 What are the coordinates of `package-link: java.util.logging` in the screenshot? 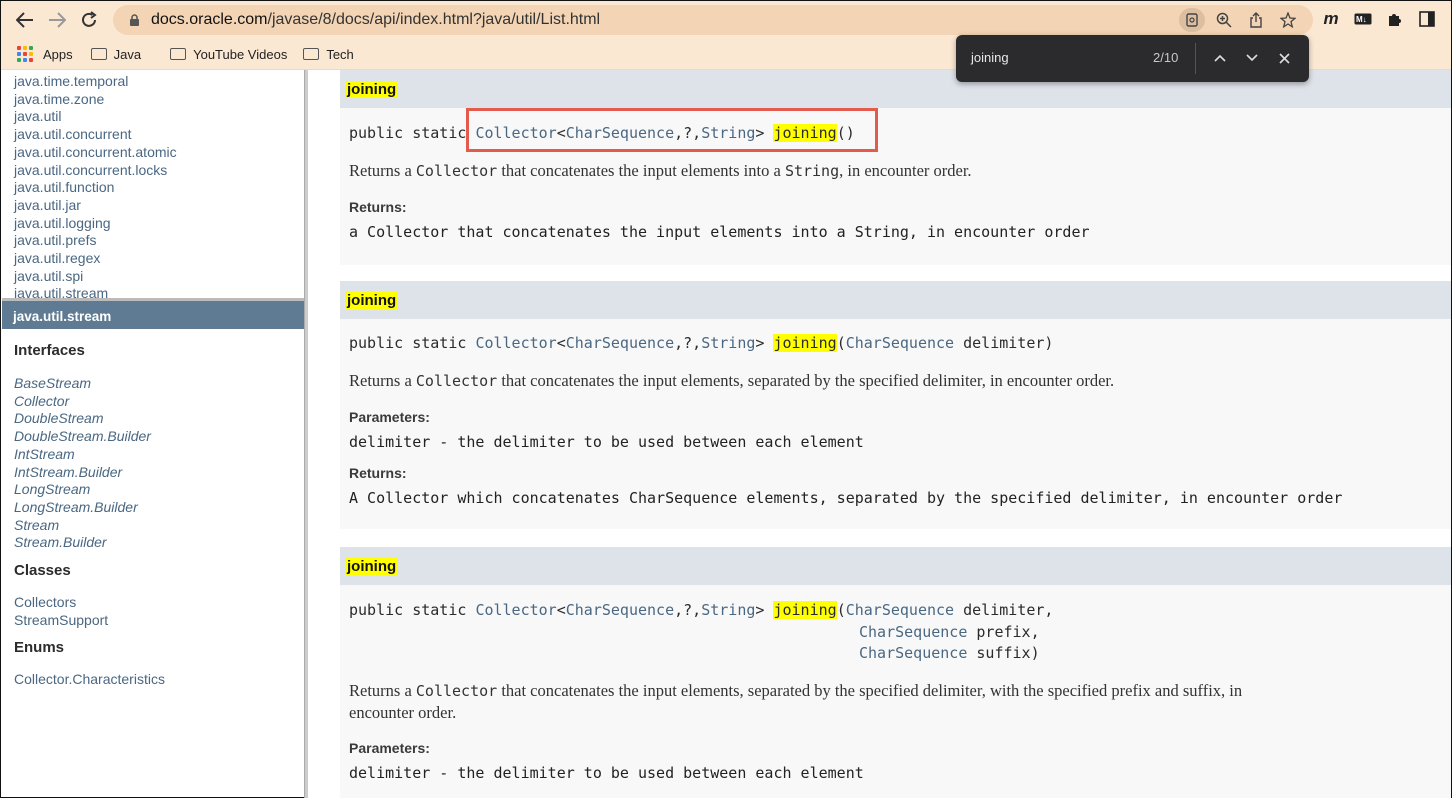 It's located at (159, 224).